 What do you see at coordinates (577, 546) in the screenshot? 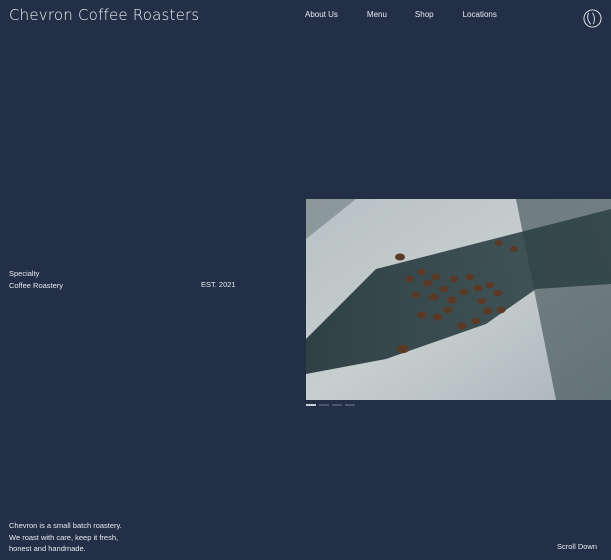
I see `scroll-down-link: Scroll Down` at bounding box center [577, 546].